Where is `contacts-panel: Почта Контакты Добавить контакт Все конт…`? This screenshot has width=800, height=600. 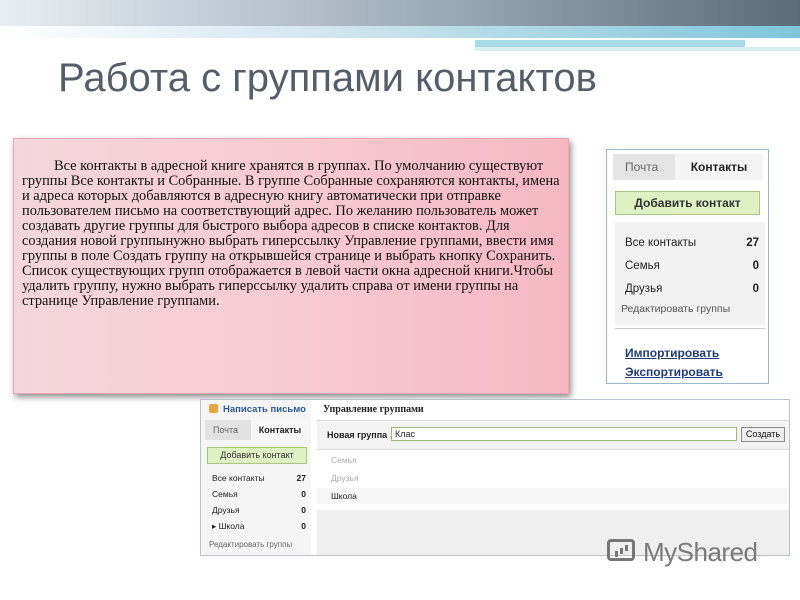
contacts-panel: Почта Контакты Добавить контакт Все конт… is located at coordinates (687, 266).